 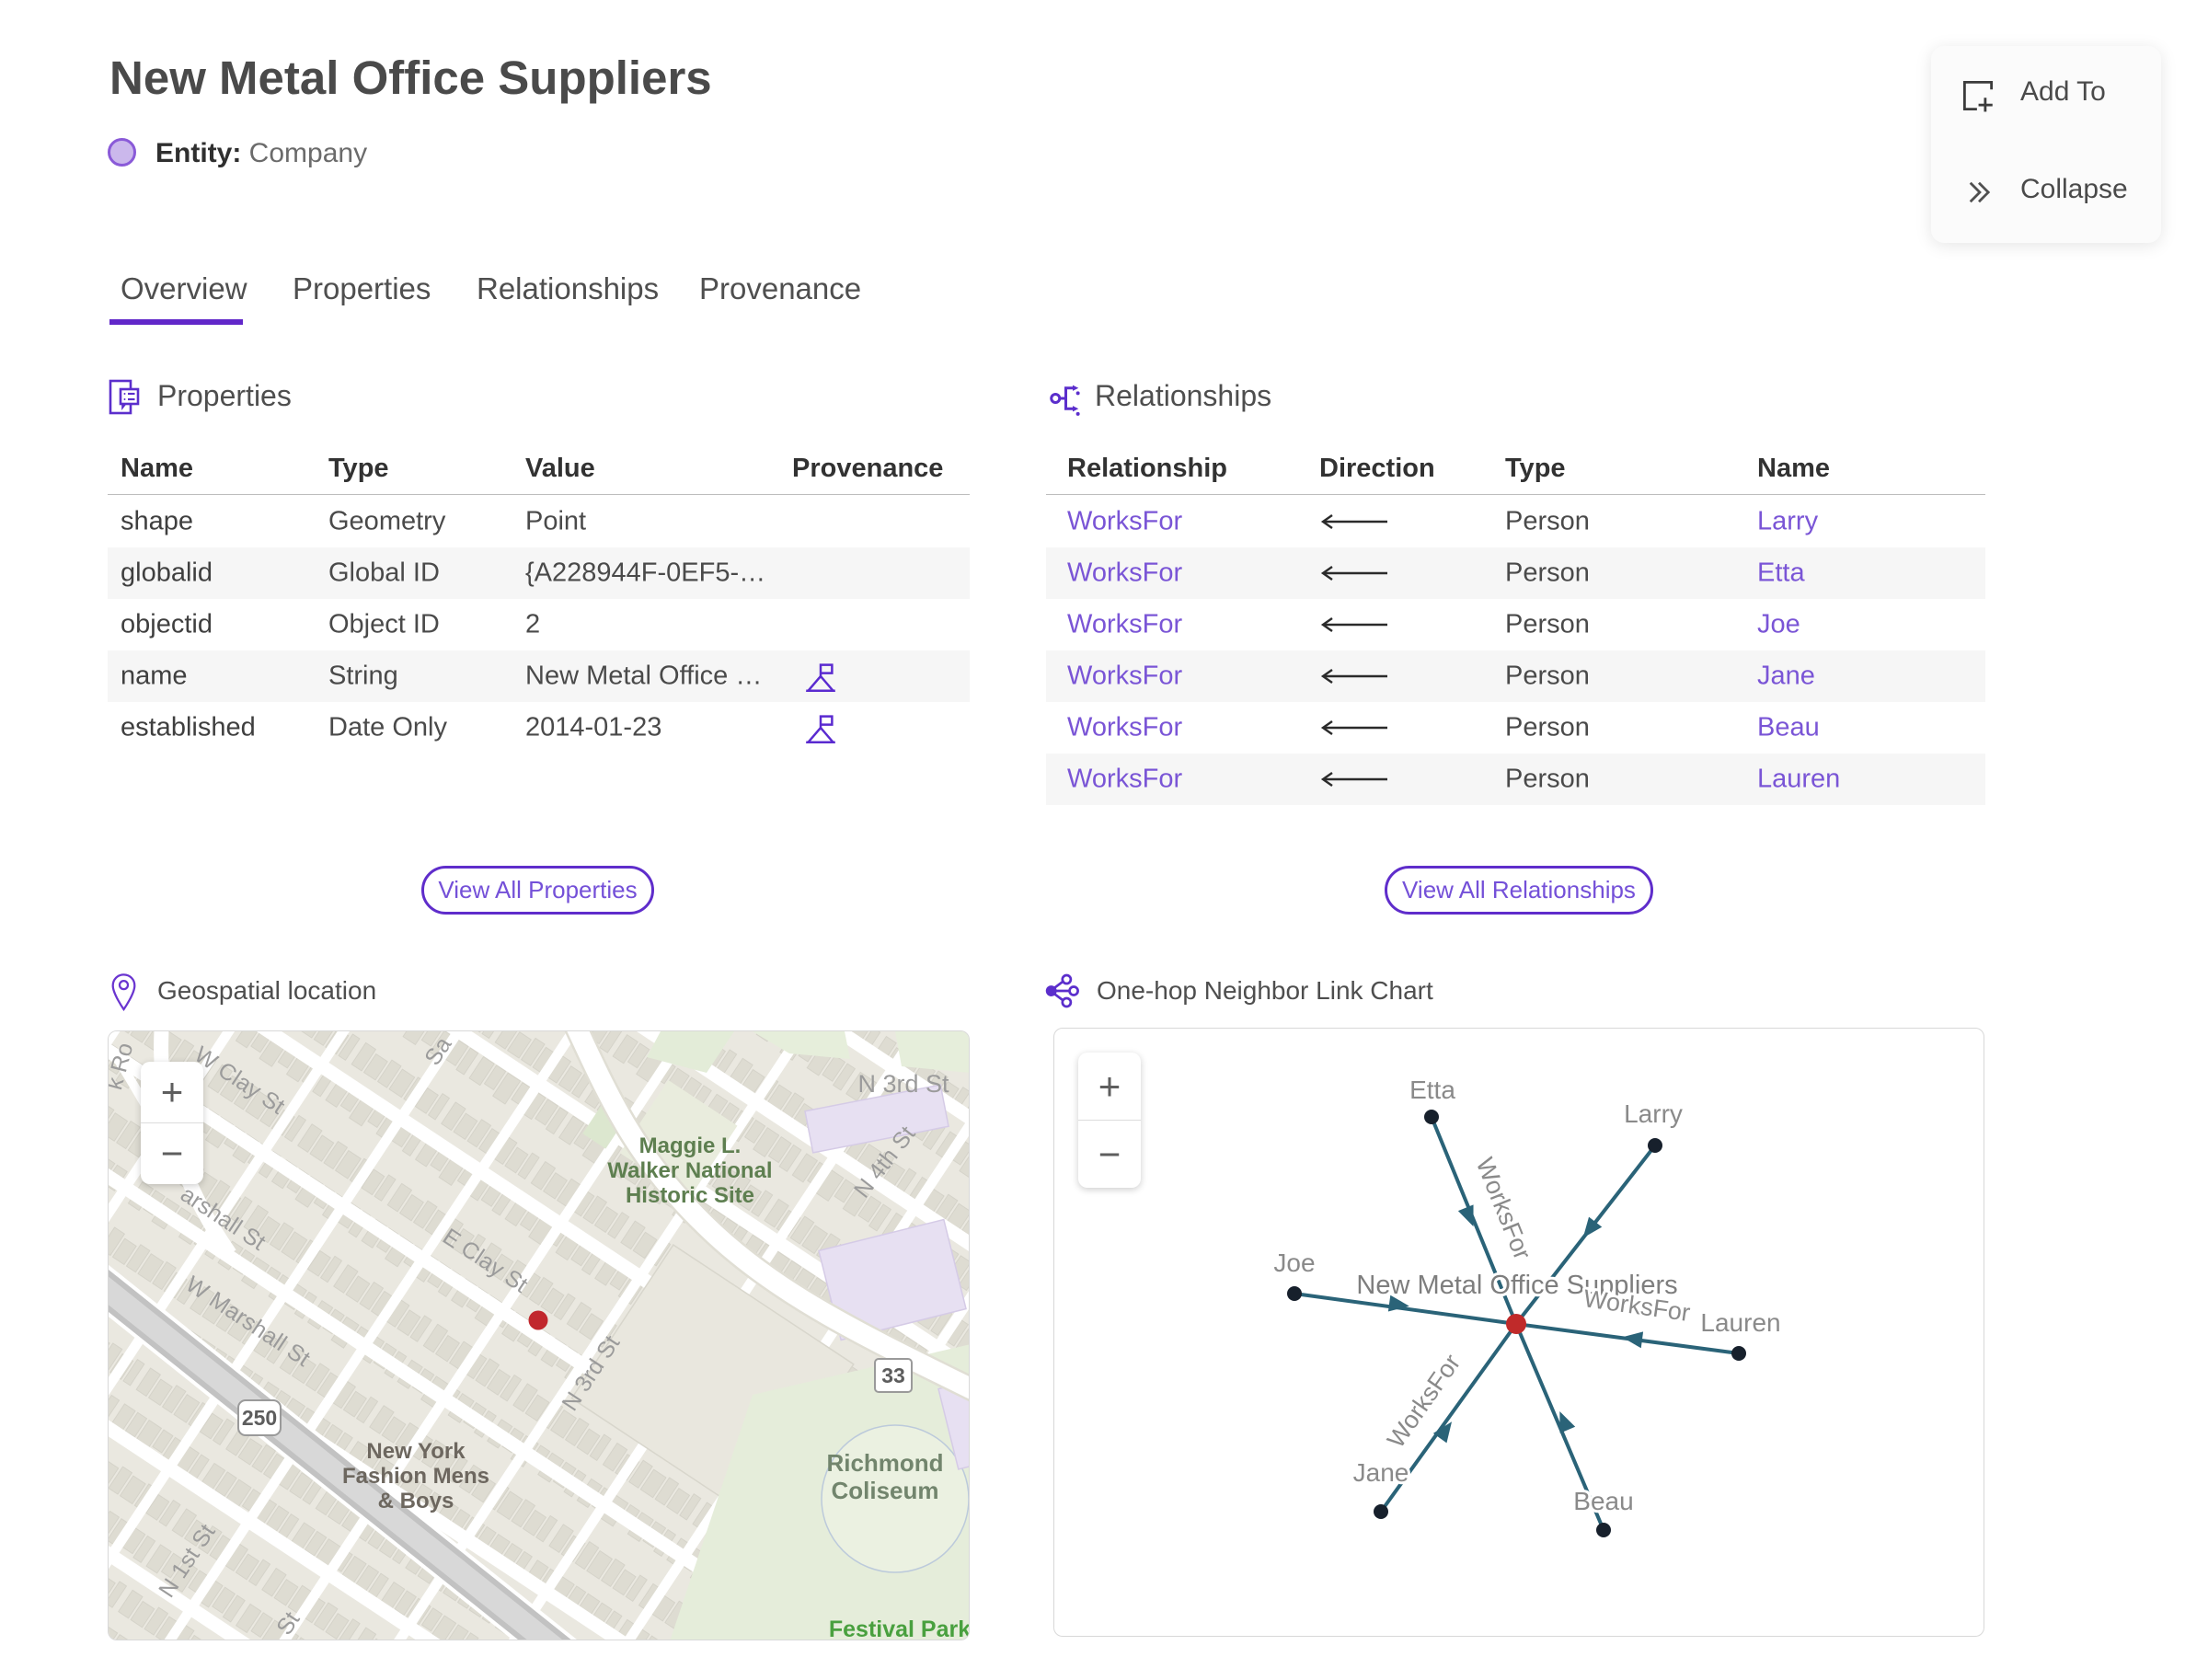 I want to click on svg-text: Fashion Mens, so click(x=415, y=1476).